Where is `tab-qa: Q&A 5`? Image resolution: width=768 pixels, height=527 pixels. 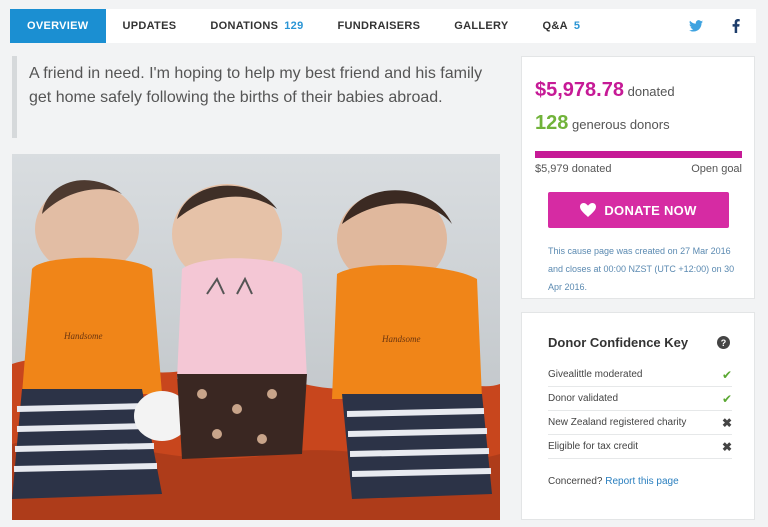
tab-qa: Q&A 5 is located at coordinates (562, 26).